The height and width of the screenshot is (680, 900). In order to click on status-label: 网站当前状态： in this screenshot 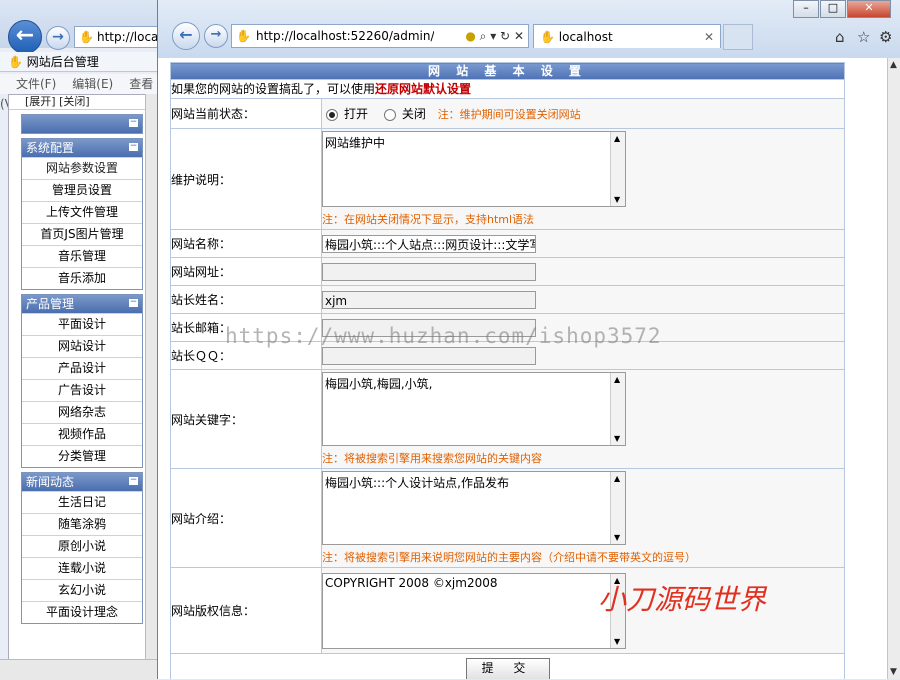, I will do `click(246, 113)`.